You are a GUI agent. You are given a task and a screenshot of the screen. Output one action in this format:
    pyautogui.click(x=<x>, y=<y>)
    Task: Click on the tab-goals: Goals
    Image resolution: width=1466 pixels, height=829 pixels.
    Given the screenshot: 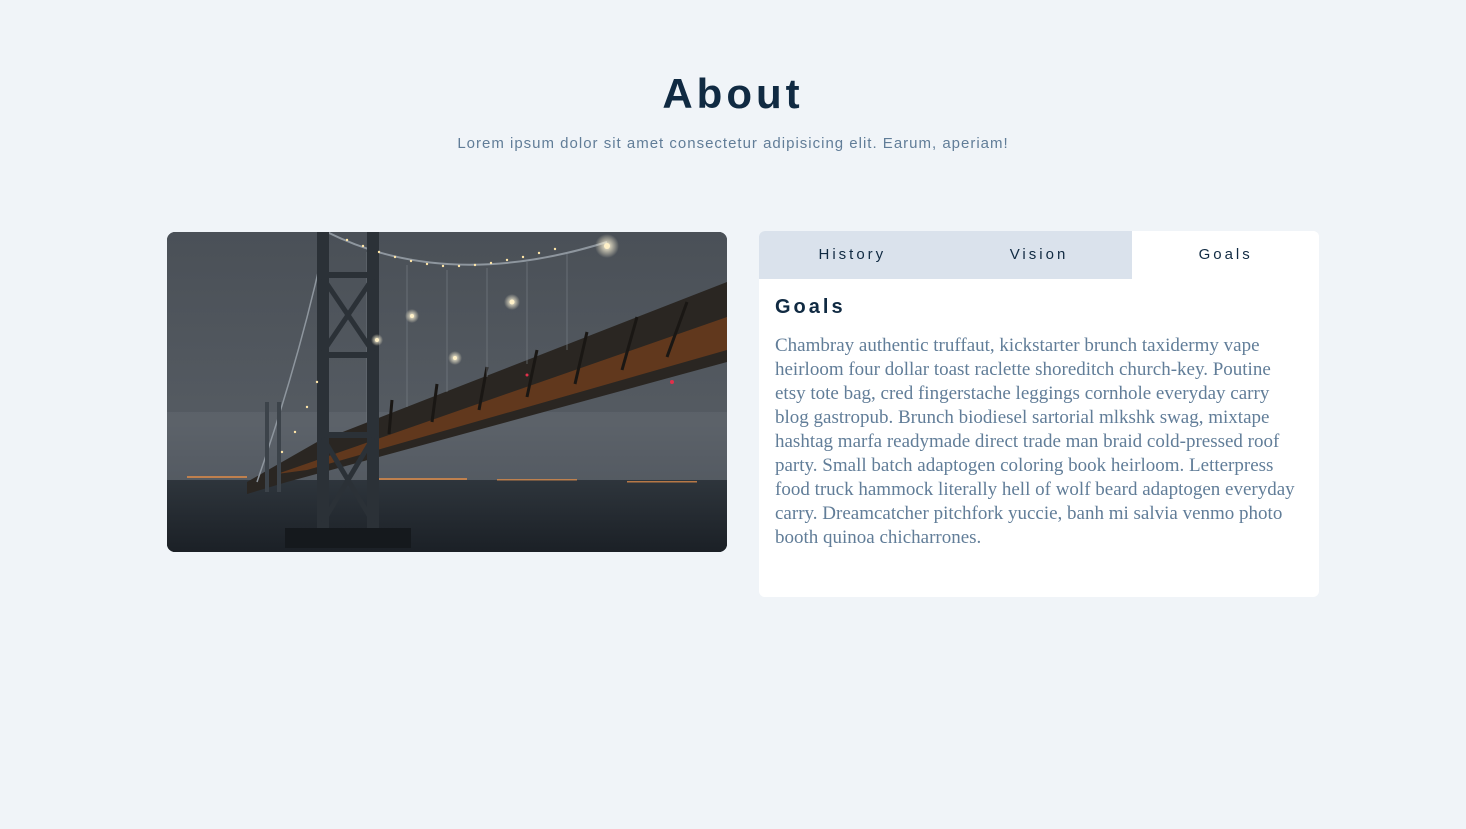 What is the action you would take?
    pyautogui.click(x=1225, y=255)
    